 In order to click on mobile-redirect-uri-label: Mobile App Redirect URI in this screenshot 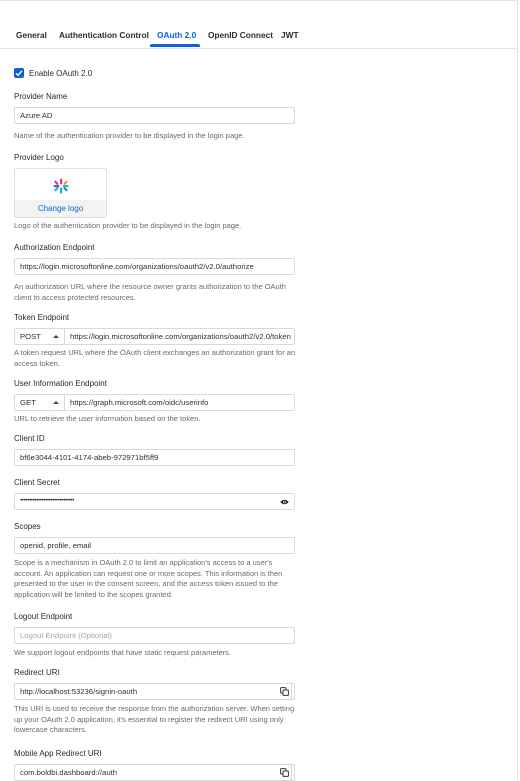, I will do `click(58, 753)`.